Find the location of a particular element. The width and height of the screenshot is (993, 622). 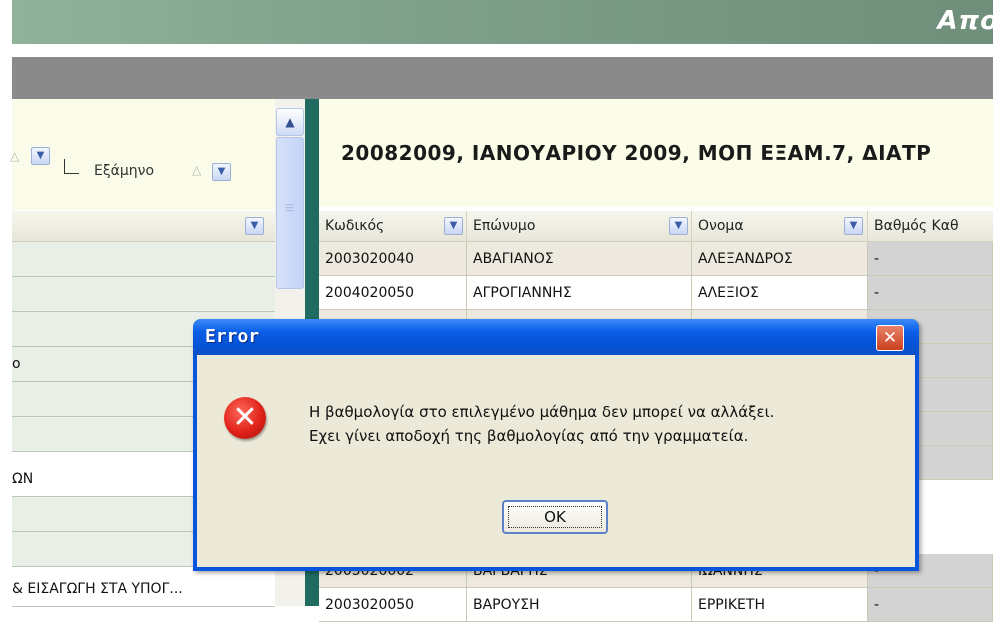

close-icon: ✕ is located at coordinates (890, 338).